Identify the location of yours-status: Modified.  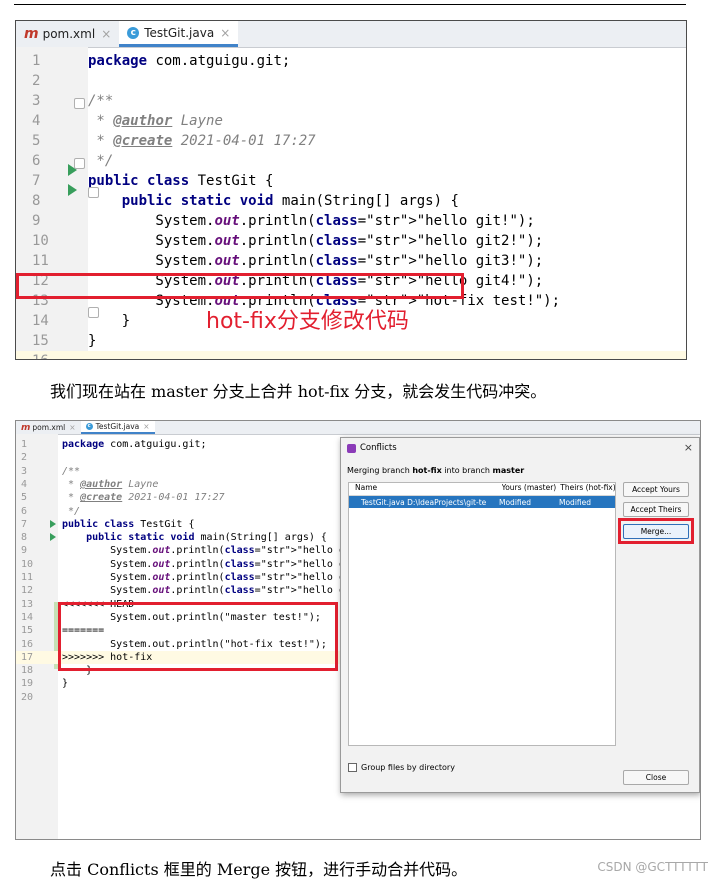
(515, 502).